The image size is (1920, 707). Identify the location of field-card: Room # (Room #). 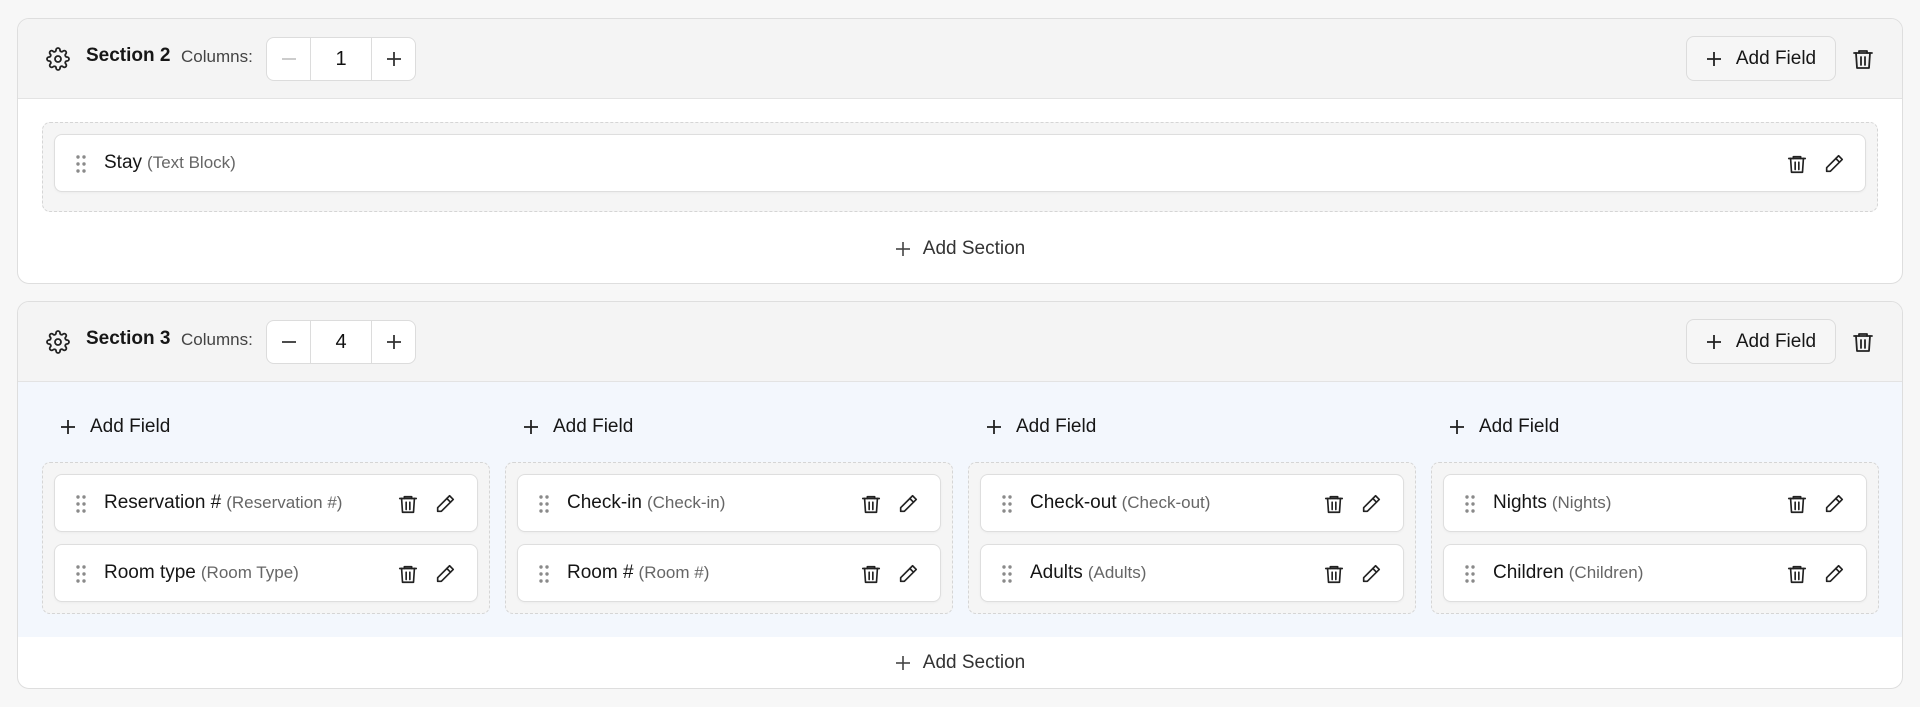
(729, 573).